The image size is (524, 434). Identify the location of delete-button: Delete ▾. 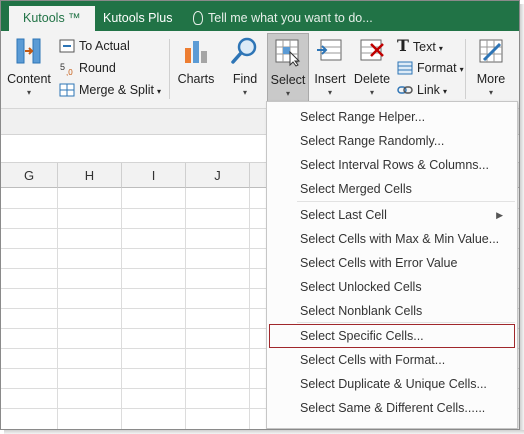
(372, 69).